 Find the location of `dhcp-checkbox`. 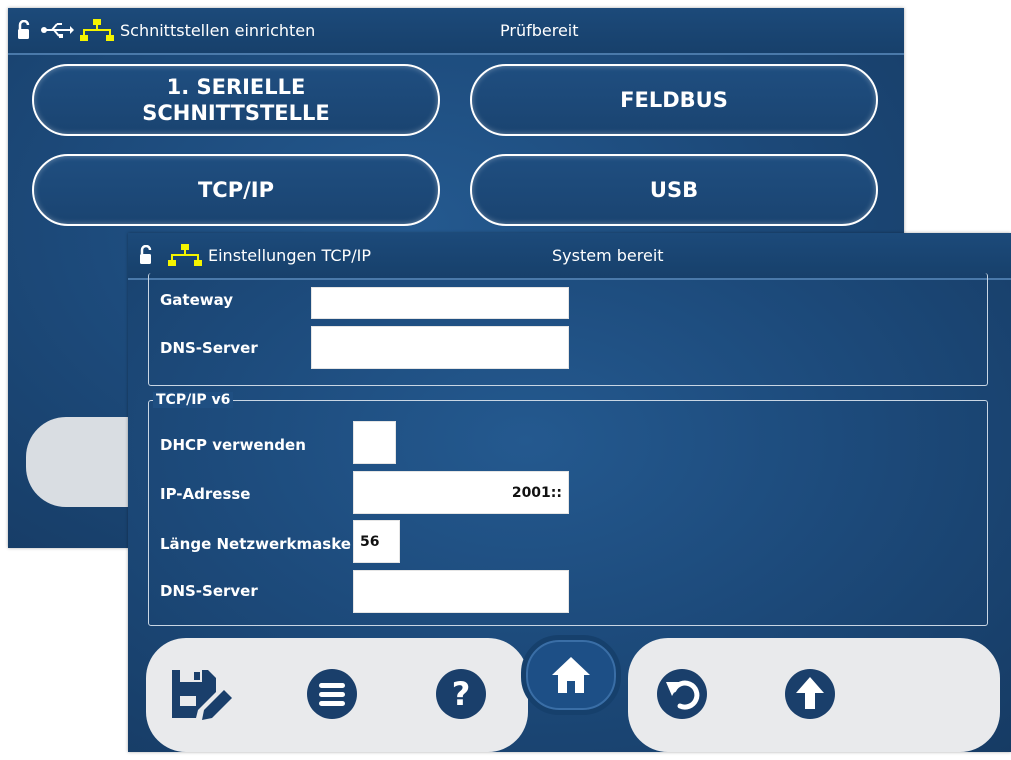

dhcp-checkbox is located at coordinates (374, 442).